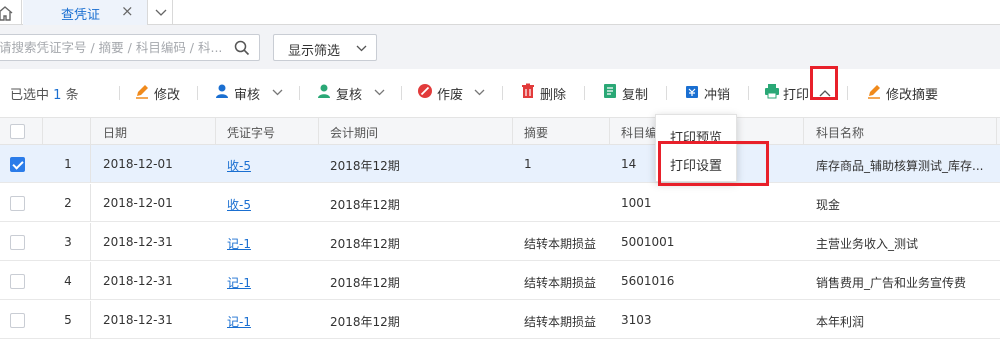 The image size is (1000, 339). Describe the element at coordinates (500, 203) in the screenshot. I see `table-row: 2 2018-12-01 收-5 2018年12期 1001 现金` at that location.